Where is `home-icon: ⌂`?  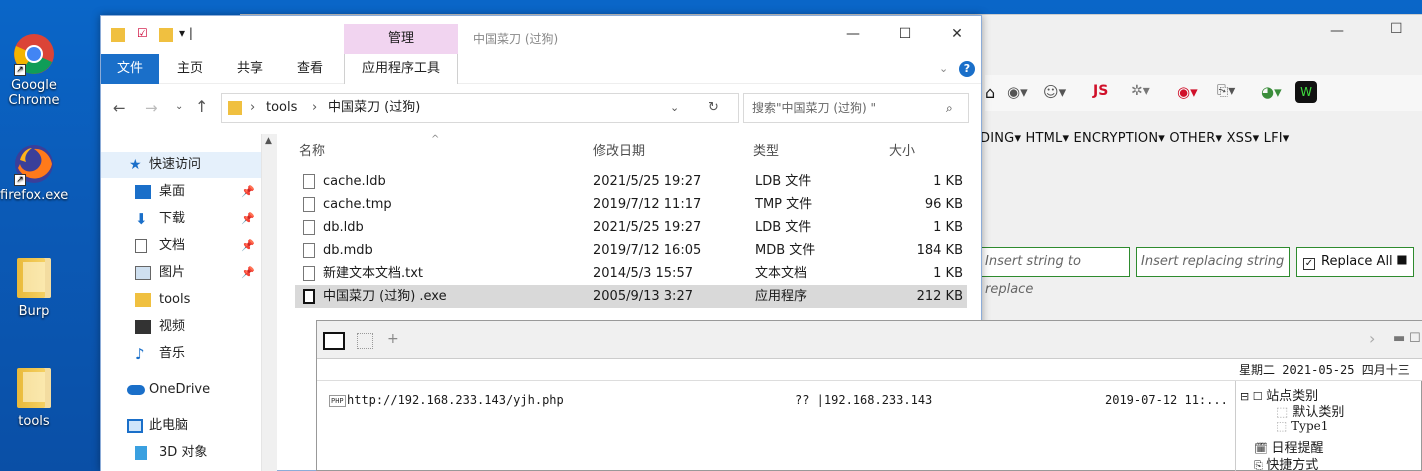
home-icon: ⌂ is located at coordinates (990, 92).